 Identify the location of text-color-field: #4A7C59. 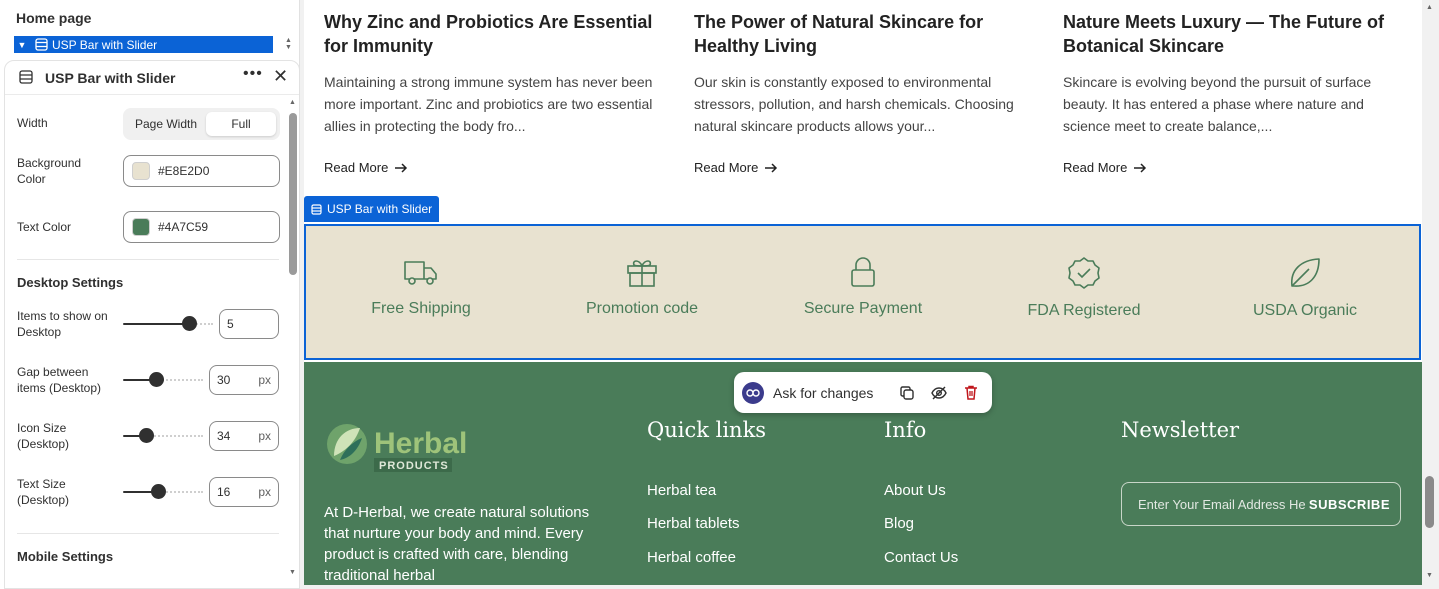
(201, 227).